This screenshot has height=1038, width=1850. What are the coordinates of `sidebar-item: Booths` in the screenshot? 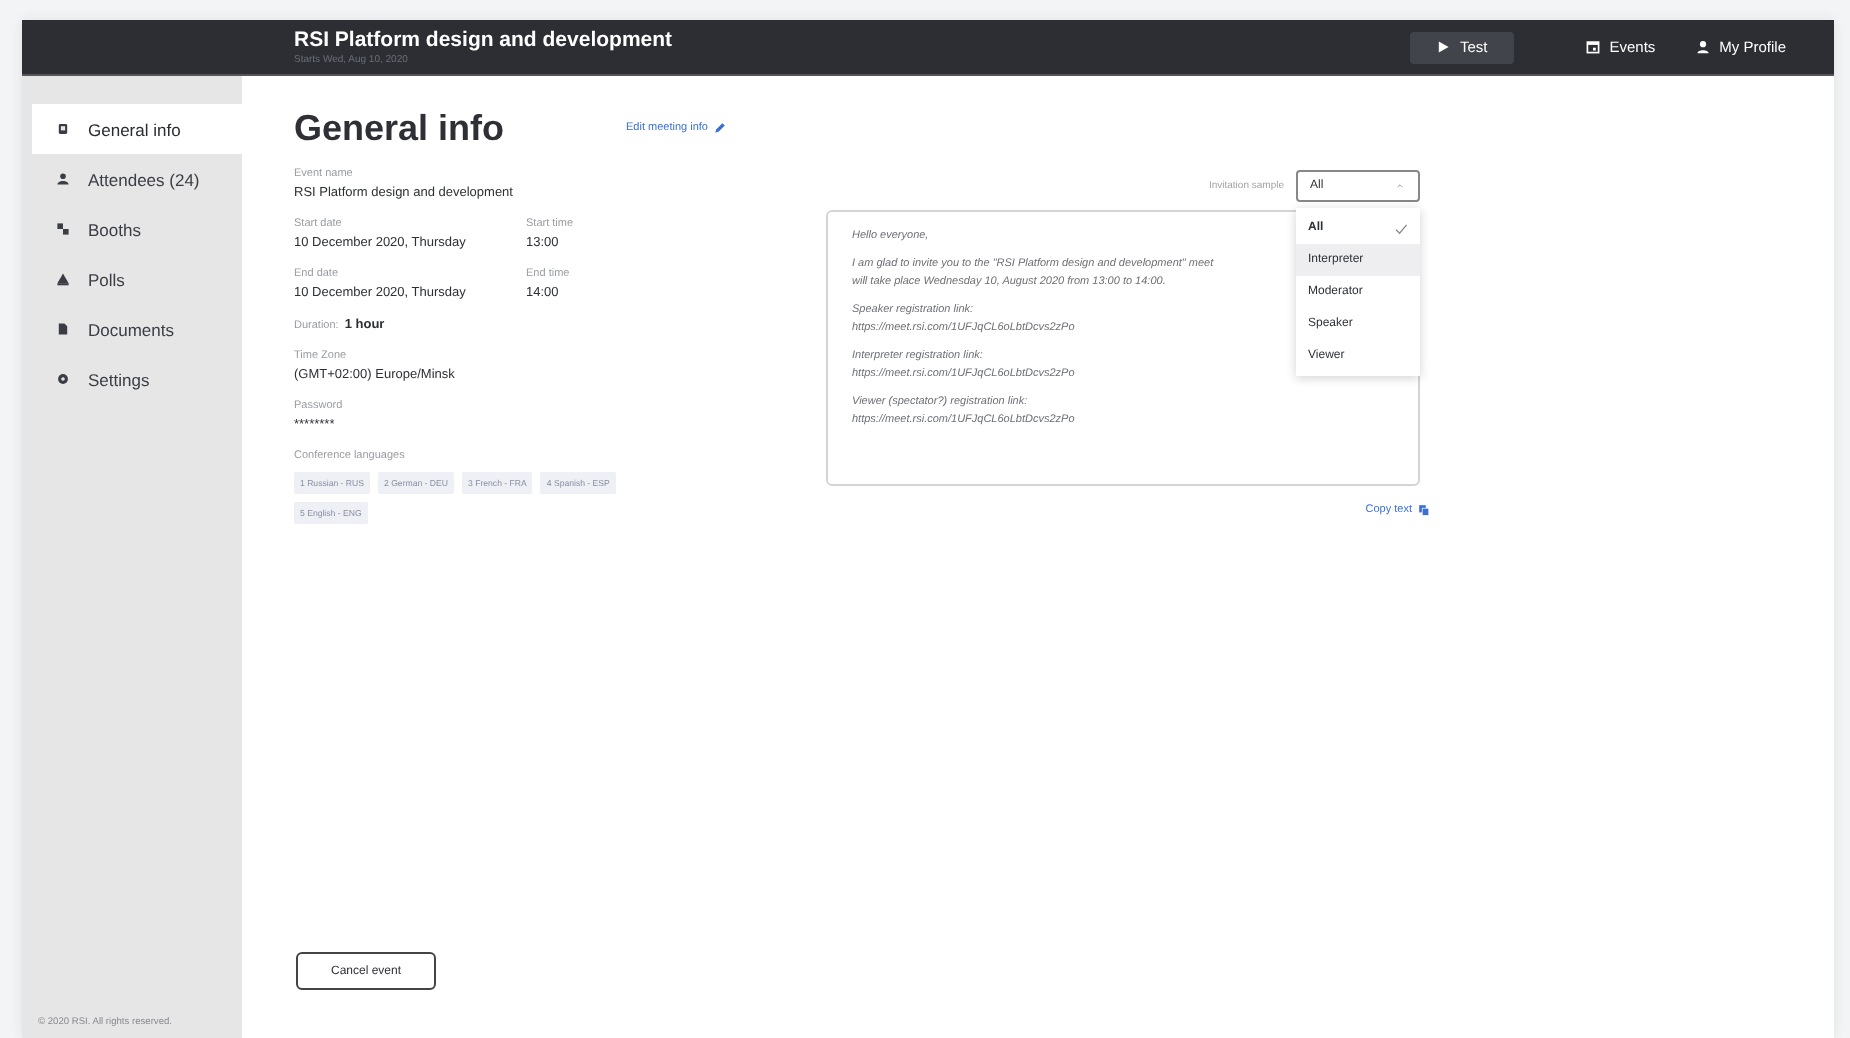 It's located at (137, 229).